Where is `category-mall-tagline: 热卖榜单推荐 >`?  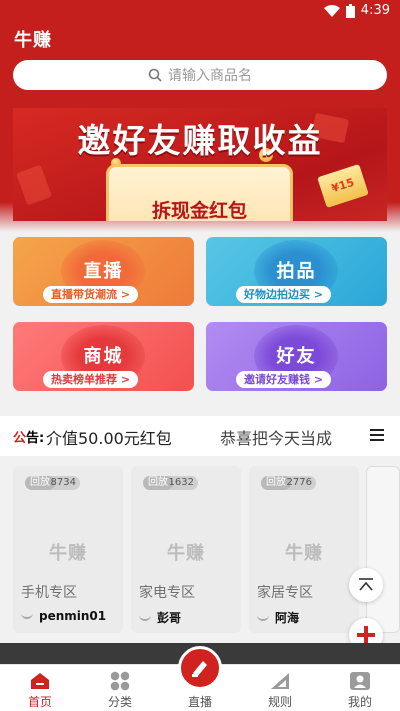 category-mall-tagline: 热卖榜单推荐 > is located at coordinates (91, 379).